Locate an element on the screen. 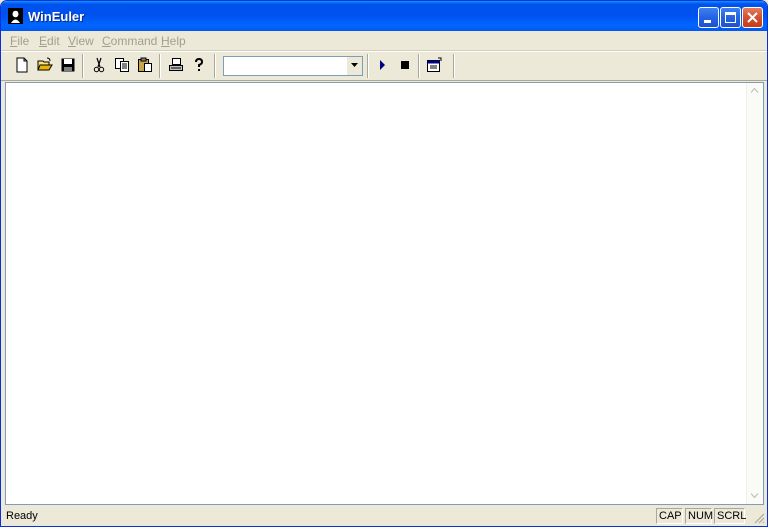 The image size is (768, 527). app-logo-icon is located at coordinates (15, 16).